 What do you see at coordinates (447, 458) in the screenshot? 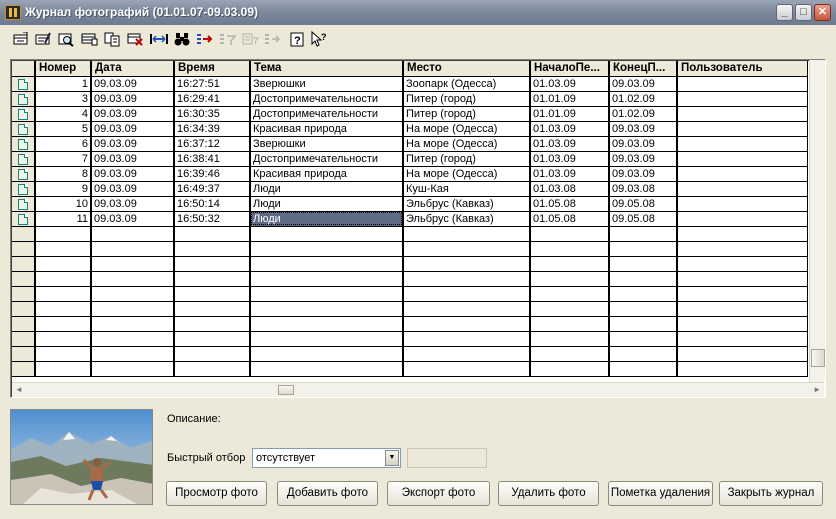
I see `disabled-filter-button` at bounding box center [447, 458].